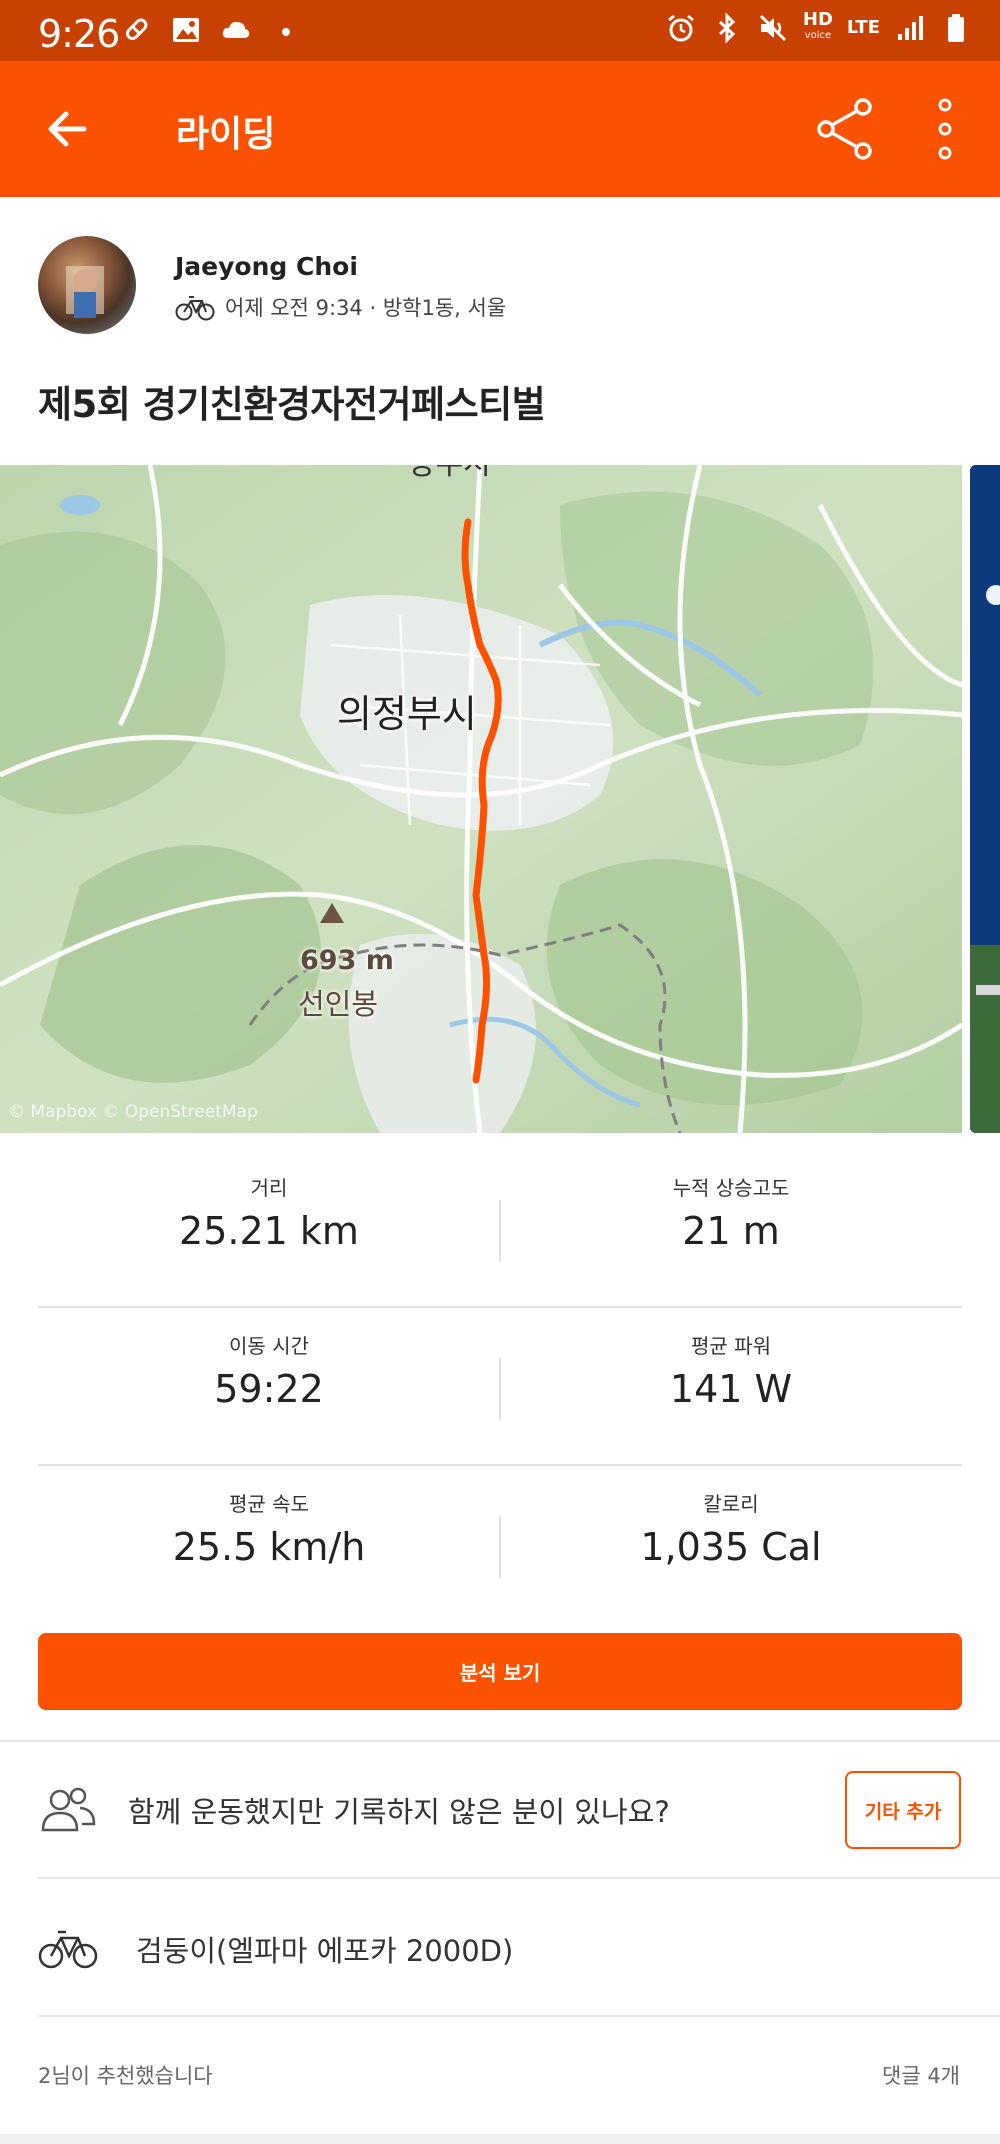 The image size is (1000, 2144). I want to click on status-left-icons, so click(211, 30).